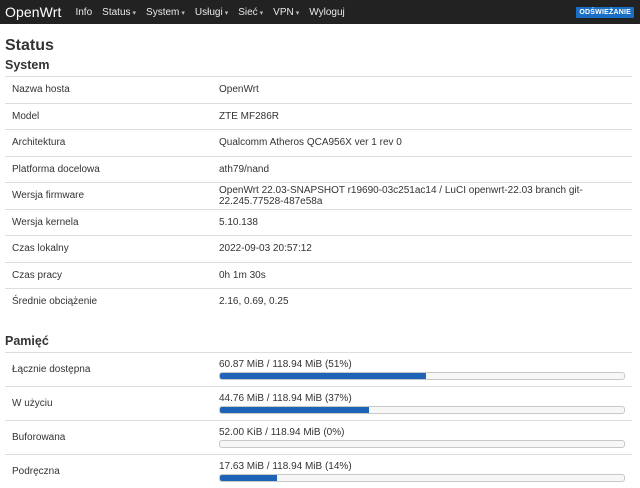  I want to click on nav-services: Usługi ▾, so click(211, 12).